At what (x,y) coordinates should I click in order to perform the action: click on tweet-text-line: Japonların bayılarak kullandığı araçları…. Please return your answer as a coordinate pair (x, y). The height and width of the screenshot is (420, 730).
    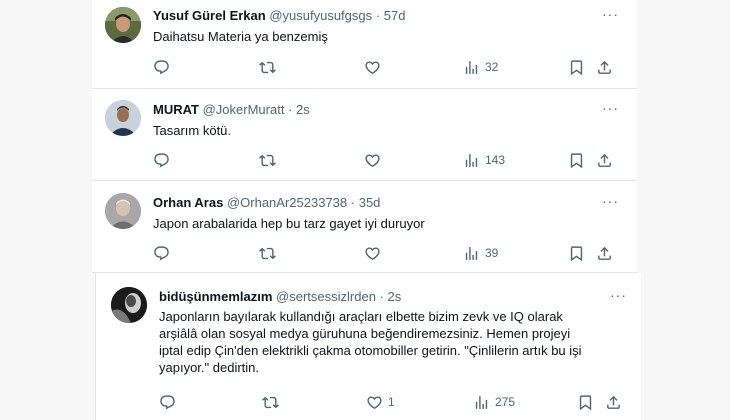
    Looking at the image, I should click on (361, 316).